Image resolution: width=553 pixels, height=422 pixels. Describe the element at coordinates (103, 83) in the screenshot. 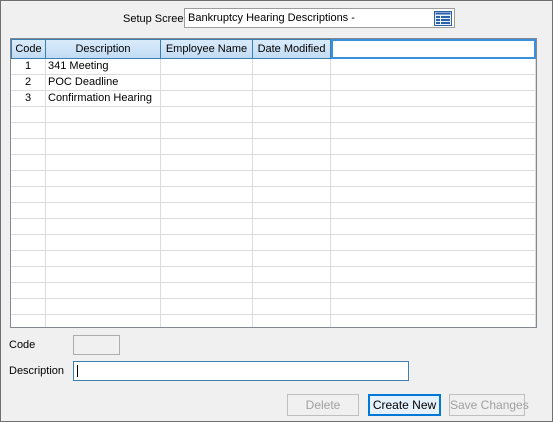

I see `cell-description: POC Deadline` at that location.